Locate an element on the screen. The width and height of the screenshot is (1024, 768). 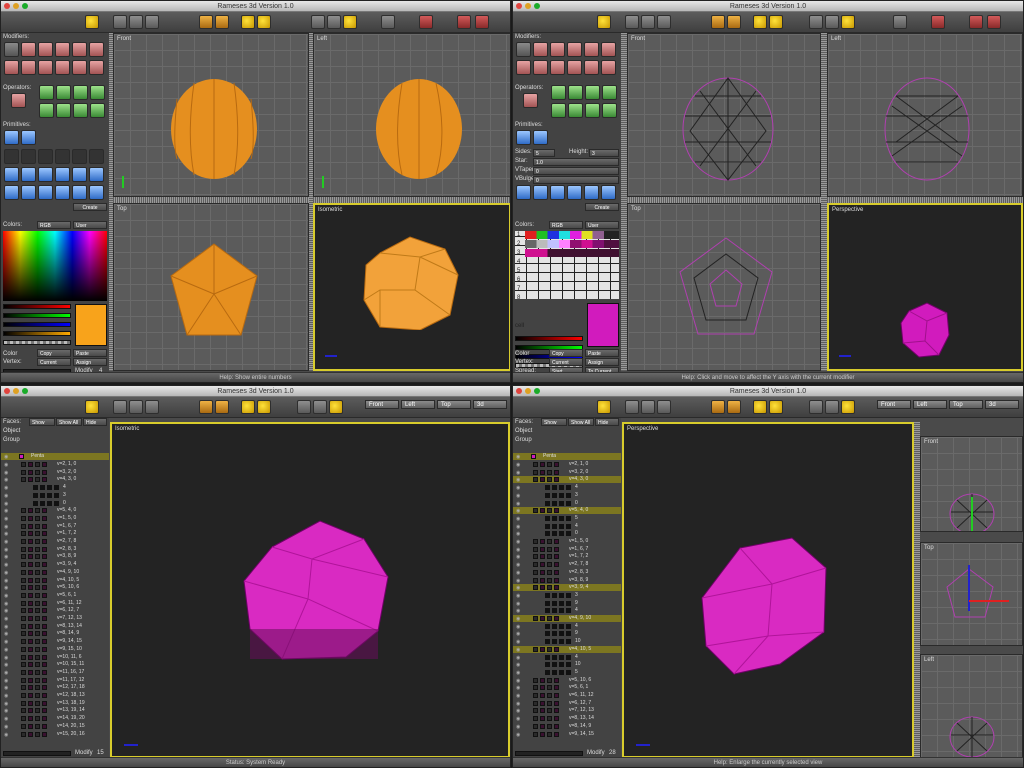
front-view-button: Front is located at coordinates (382, 404).